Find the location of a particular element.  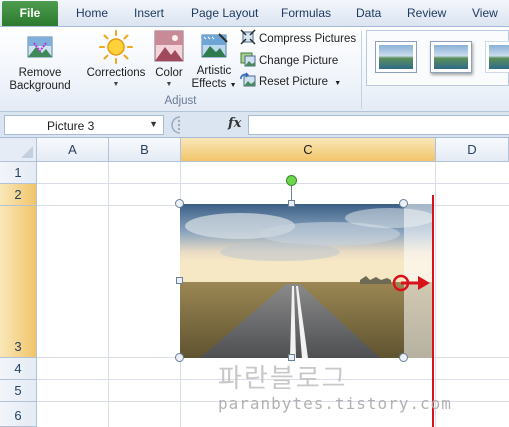

row-header-1: 1 is located at coordinates (18, 173).